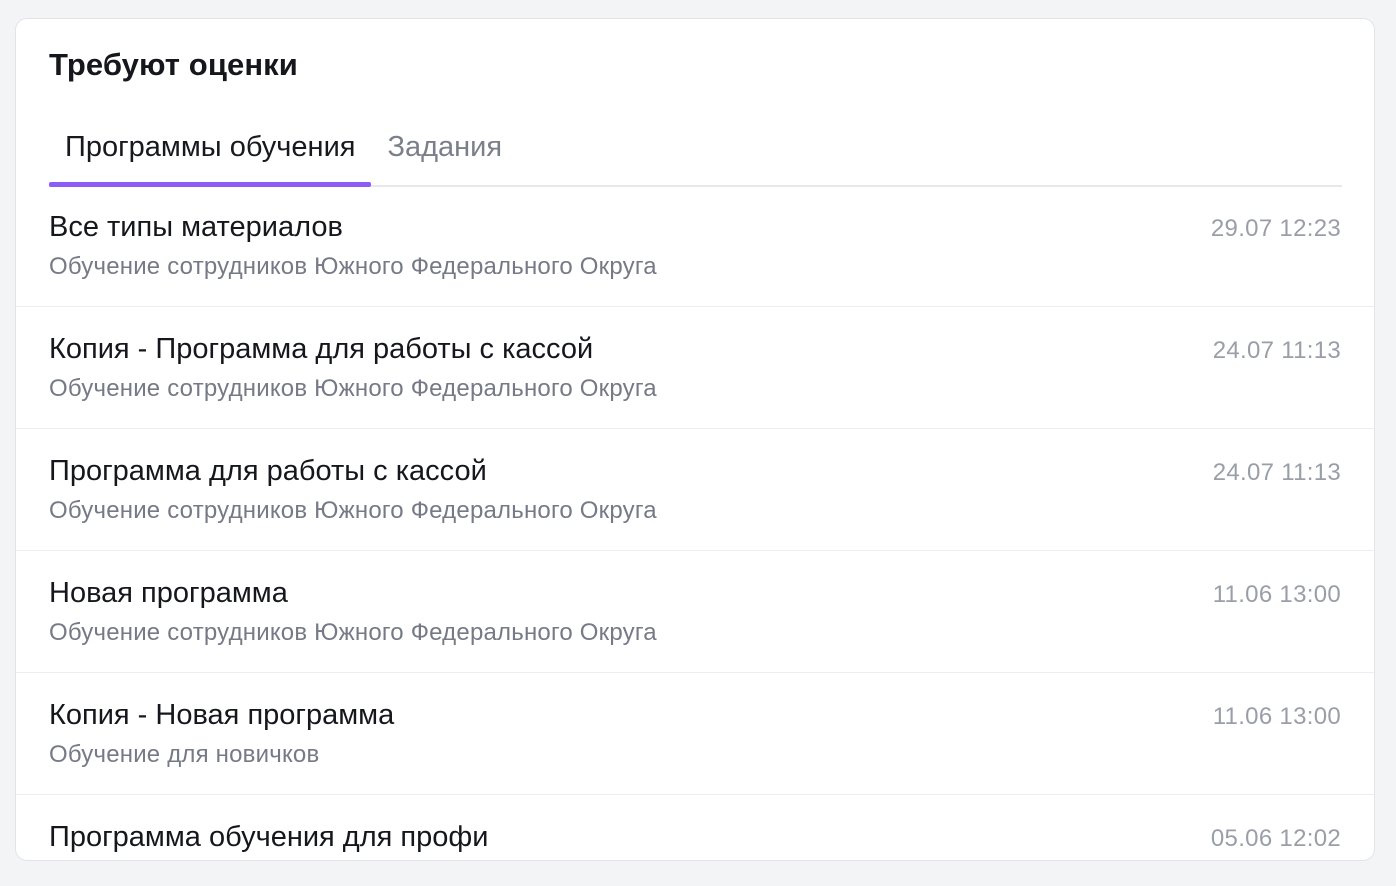 Image resolution: width=1396 pixels, height=886 pixels. I want to click on item-subtitle: Обучение для новичков, so click(184, 754).